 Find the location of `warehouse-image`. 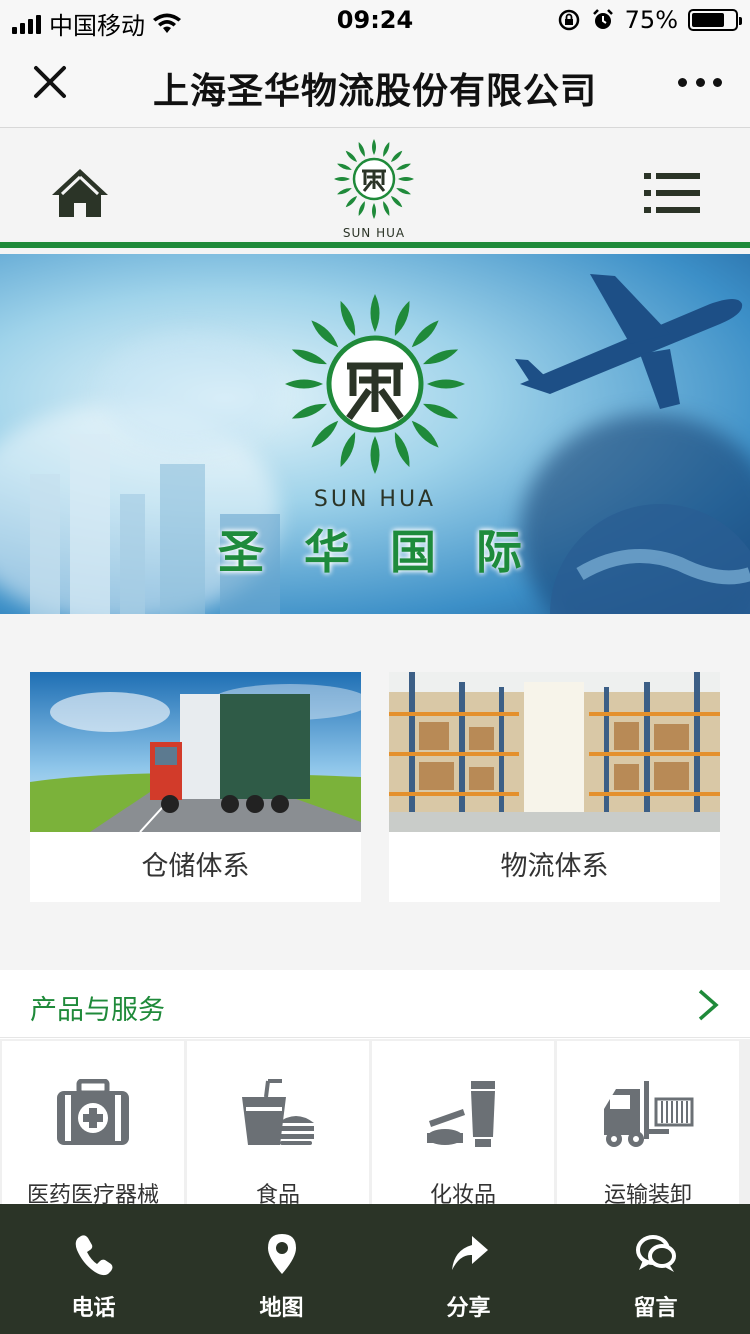

warehouse-image is located at coordinates (554, 752).